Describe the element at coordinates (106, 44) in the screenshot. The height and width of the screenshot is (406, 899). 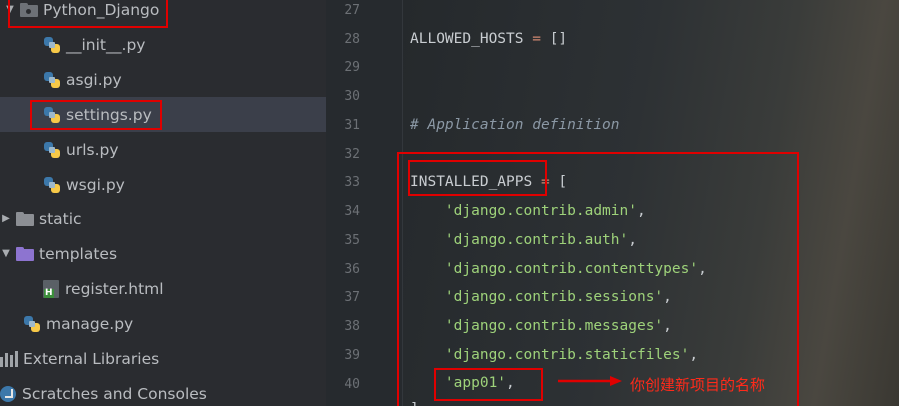
I see `tree-file-label: __init__.py` at that location.